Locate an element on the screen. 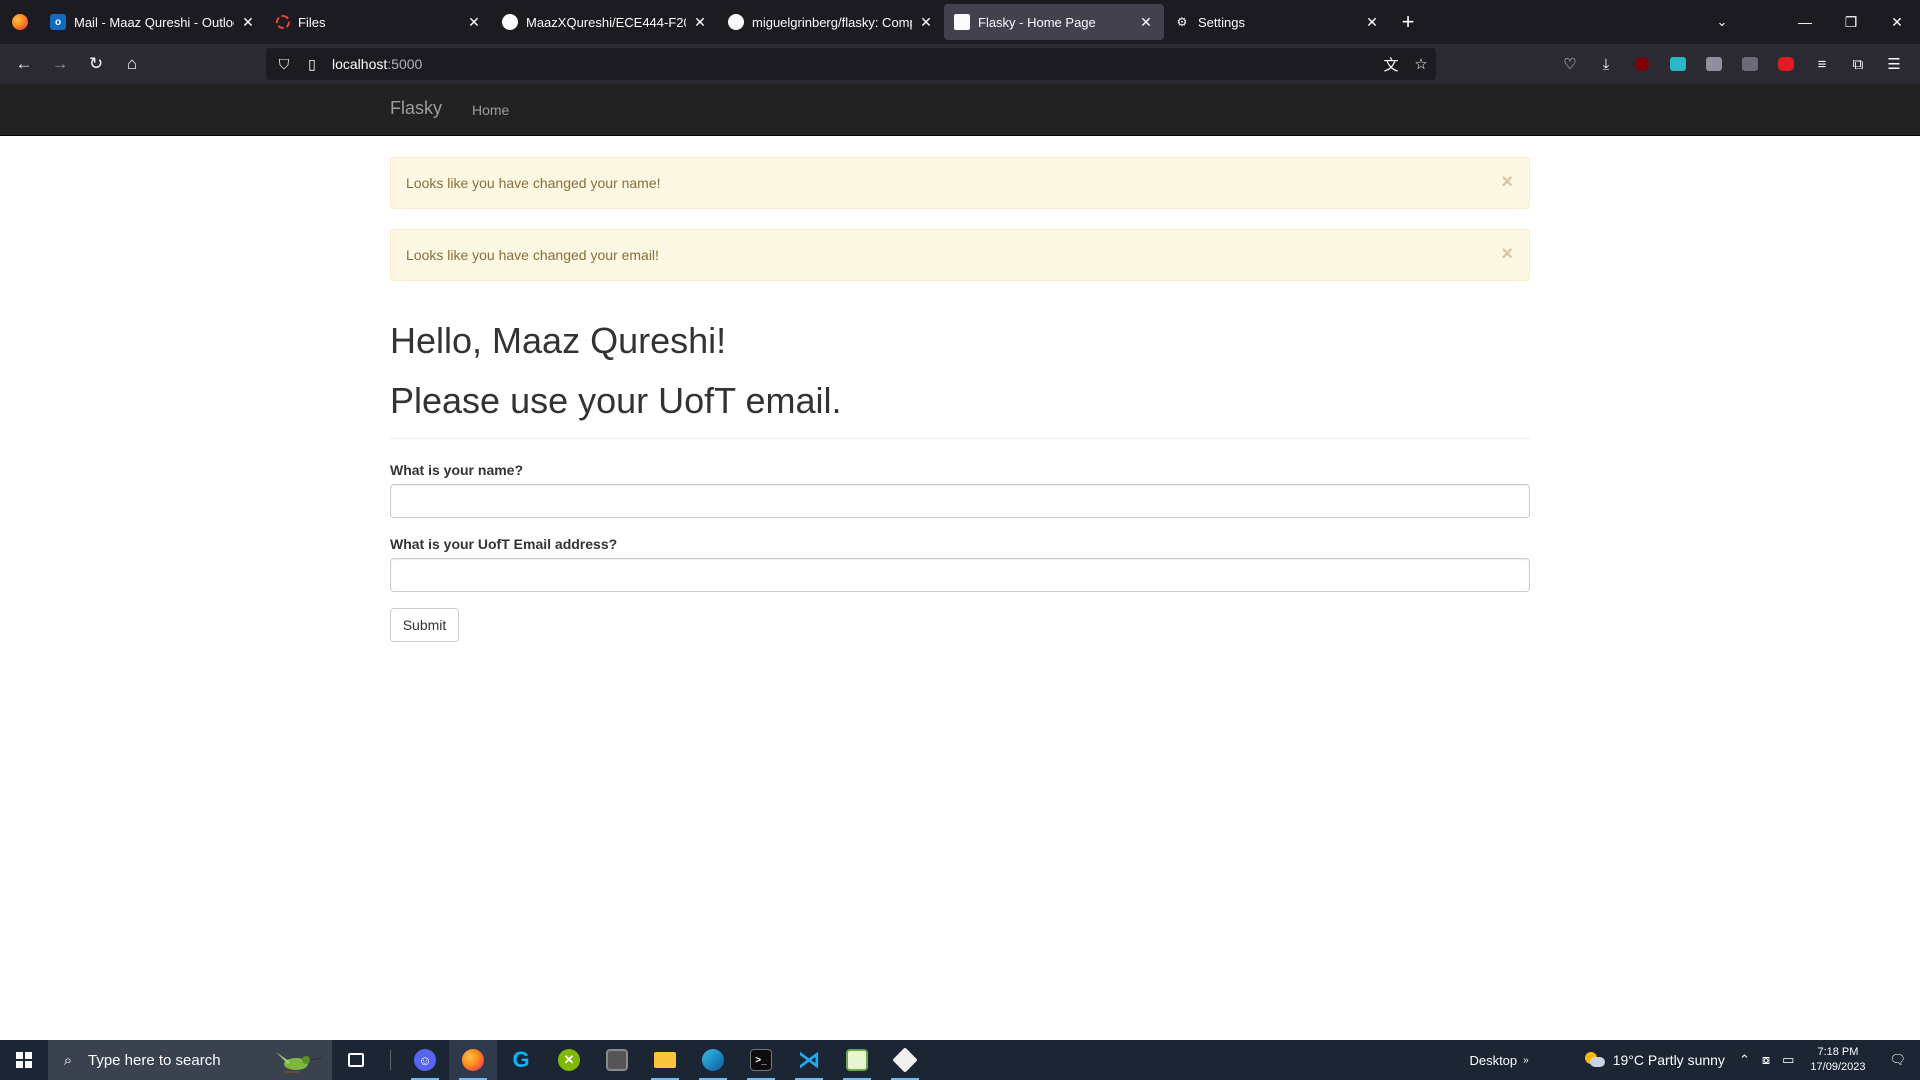 The image size is (1920, 1080). tracking-shield-icon: ⛉ is located at coordinates (284, 64).